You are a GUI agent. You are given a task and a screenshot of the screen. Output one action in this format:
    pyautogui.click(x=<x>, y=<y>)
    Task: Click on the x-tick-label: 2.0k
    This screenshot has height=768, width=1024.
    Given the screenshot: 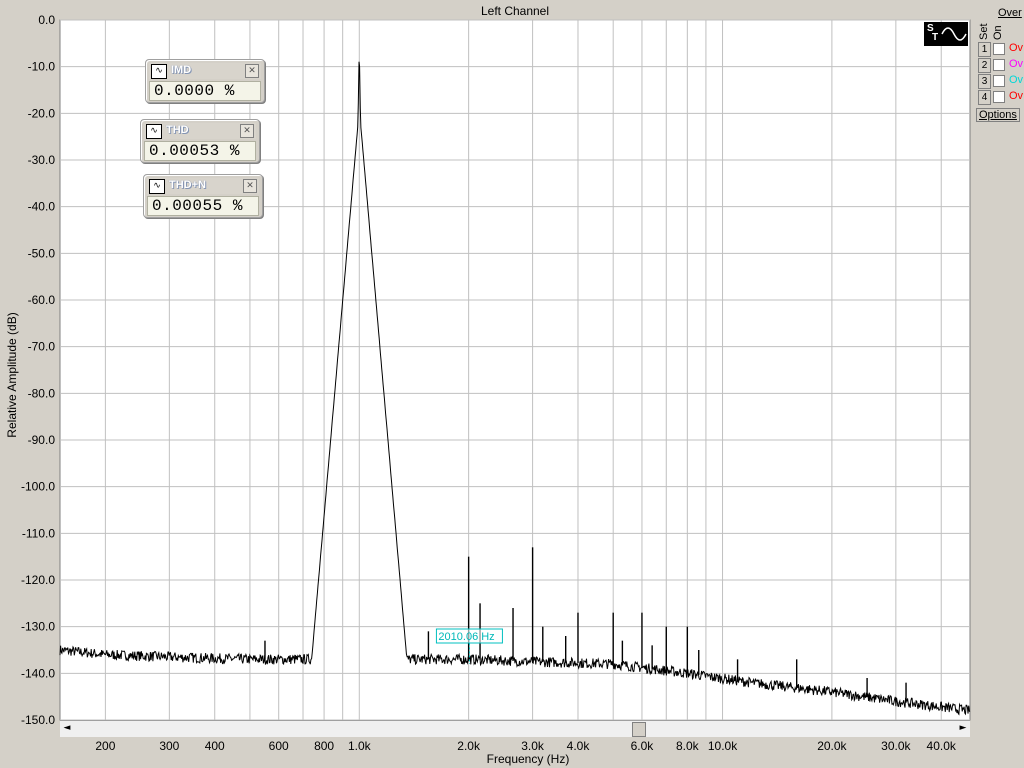 What is the action you would take?
    pyautogui.click(x=469, y=746)
    